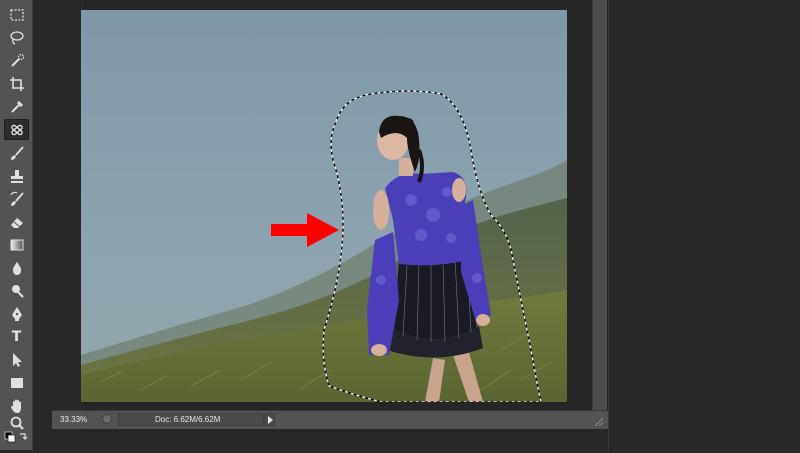 This screenshot has width=800, height=453. I want to click on rectangular-marquee-tool, so click(16, 14).